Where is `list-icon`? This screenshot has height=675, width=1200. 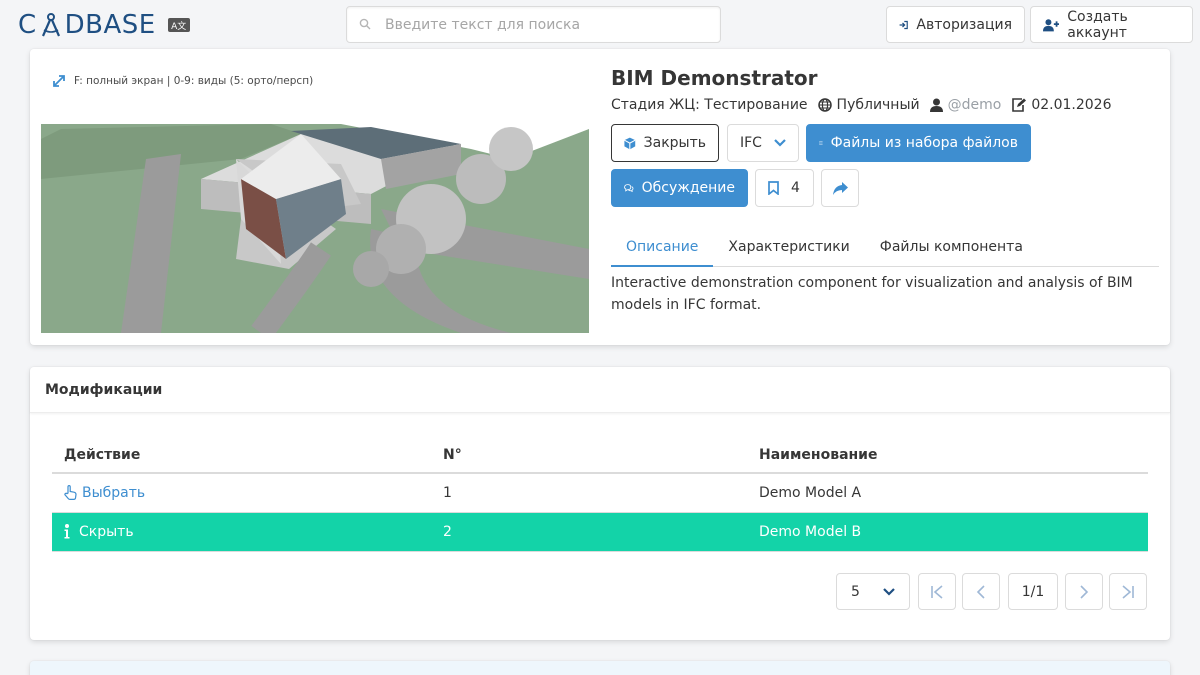 list-icon is located at coordinates (821, 143).